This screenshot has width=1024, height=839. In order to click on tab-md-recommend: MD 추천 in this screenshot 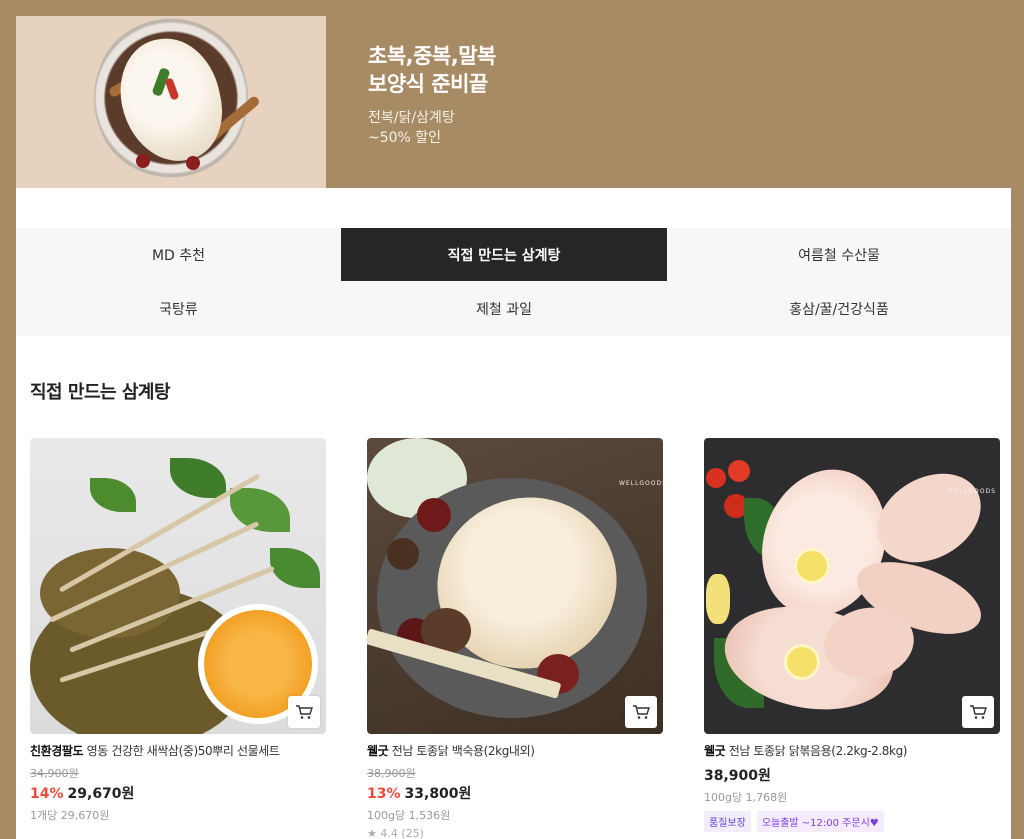, I will do `click(178, 254)`.